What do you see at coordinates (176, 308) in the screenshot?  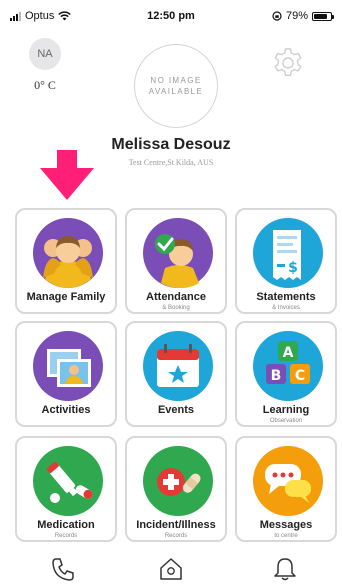 I see `tile-sublabel: & Booking` at bounding box center [176, 308].